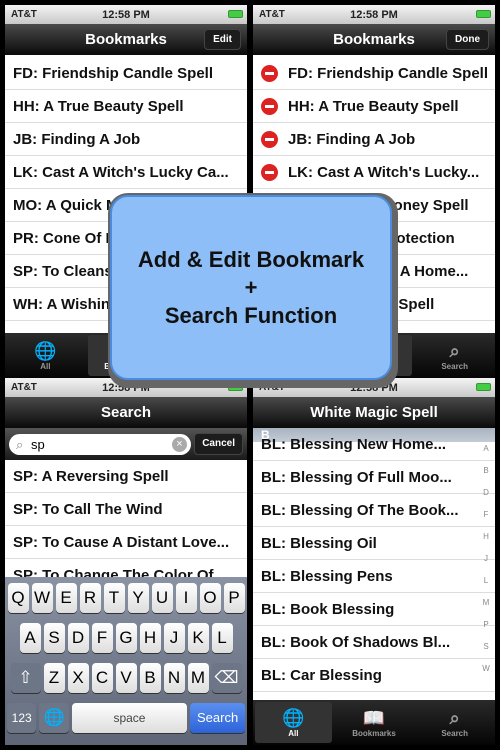 The image size is (500, 750). I want to click on item-label: BL: Car Blessing, so click(321, 675).